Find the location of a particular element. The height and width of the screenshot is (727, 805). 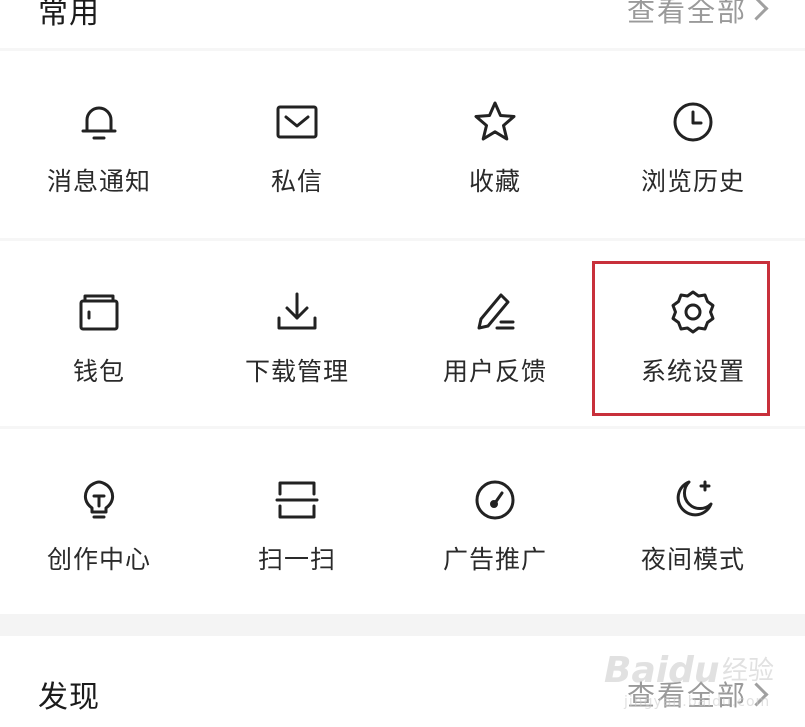

grid-item-notifications: 消息通知 is located at coordinates (99, 147).